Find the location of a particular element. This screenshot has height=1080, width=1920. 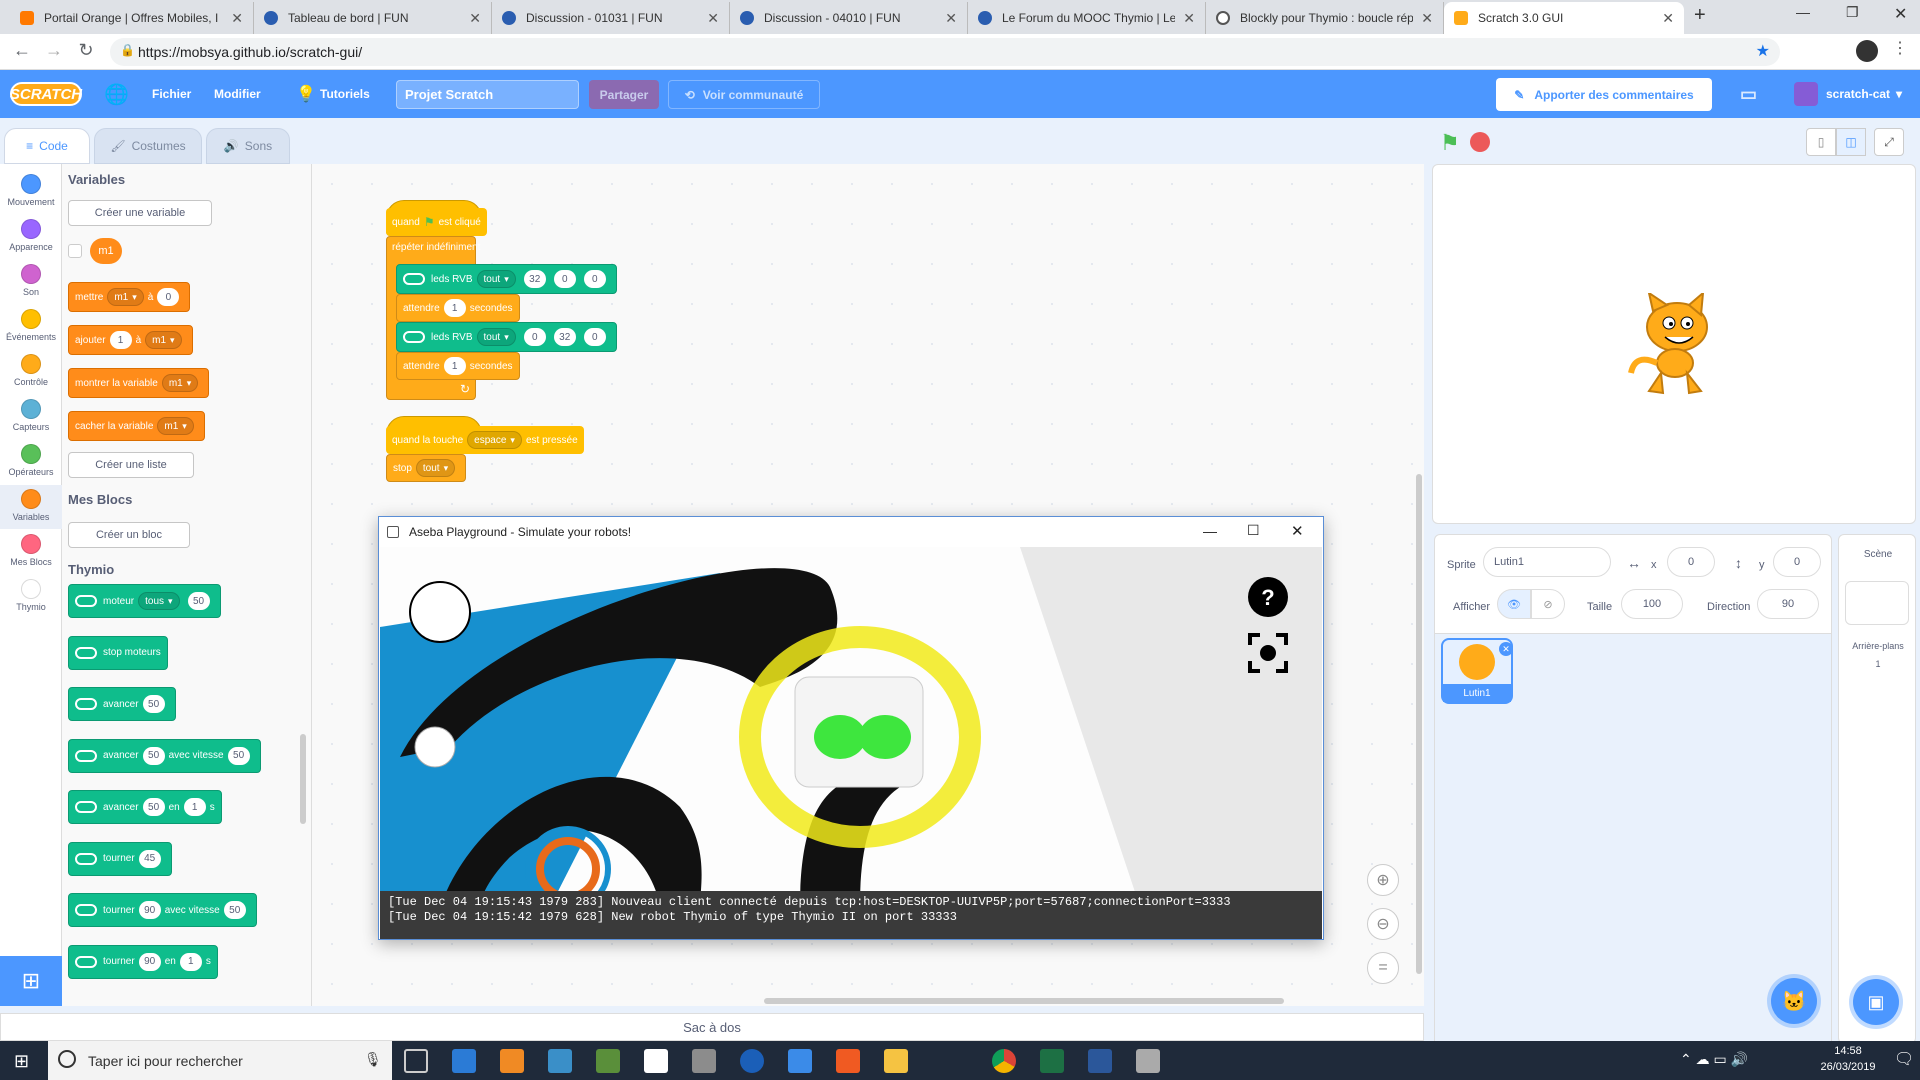

excel-icon is located at coordinates (1052, 1061).